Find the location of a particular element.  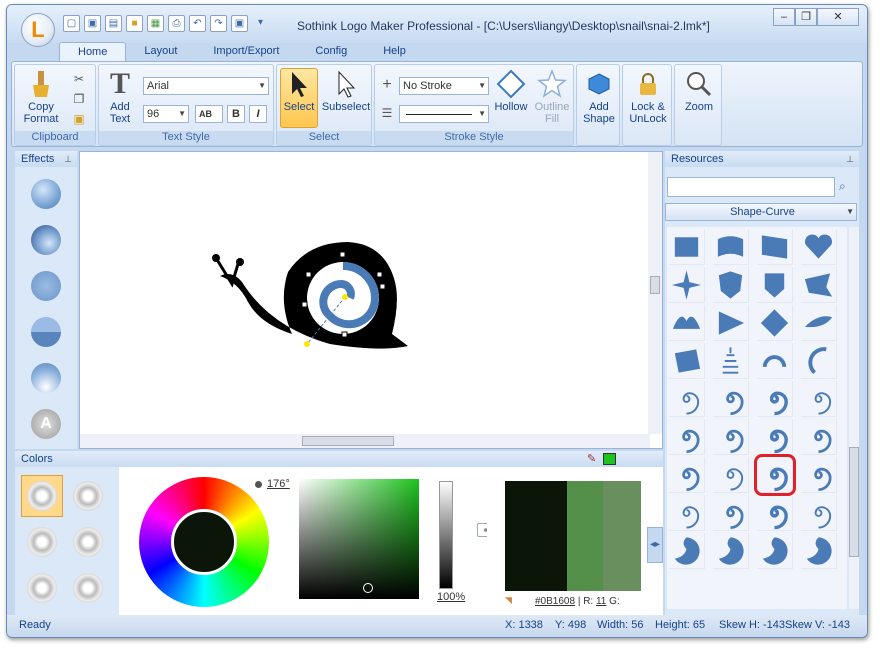

canvas-vertical-scrollbar is located at coordinates (655, 293).